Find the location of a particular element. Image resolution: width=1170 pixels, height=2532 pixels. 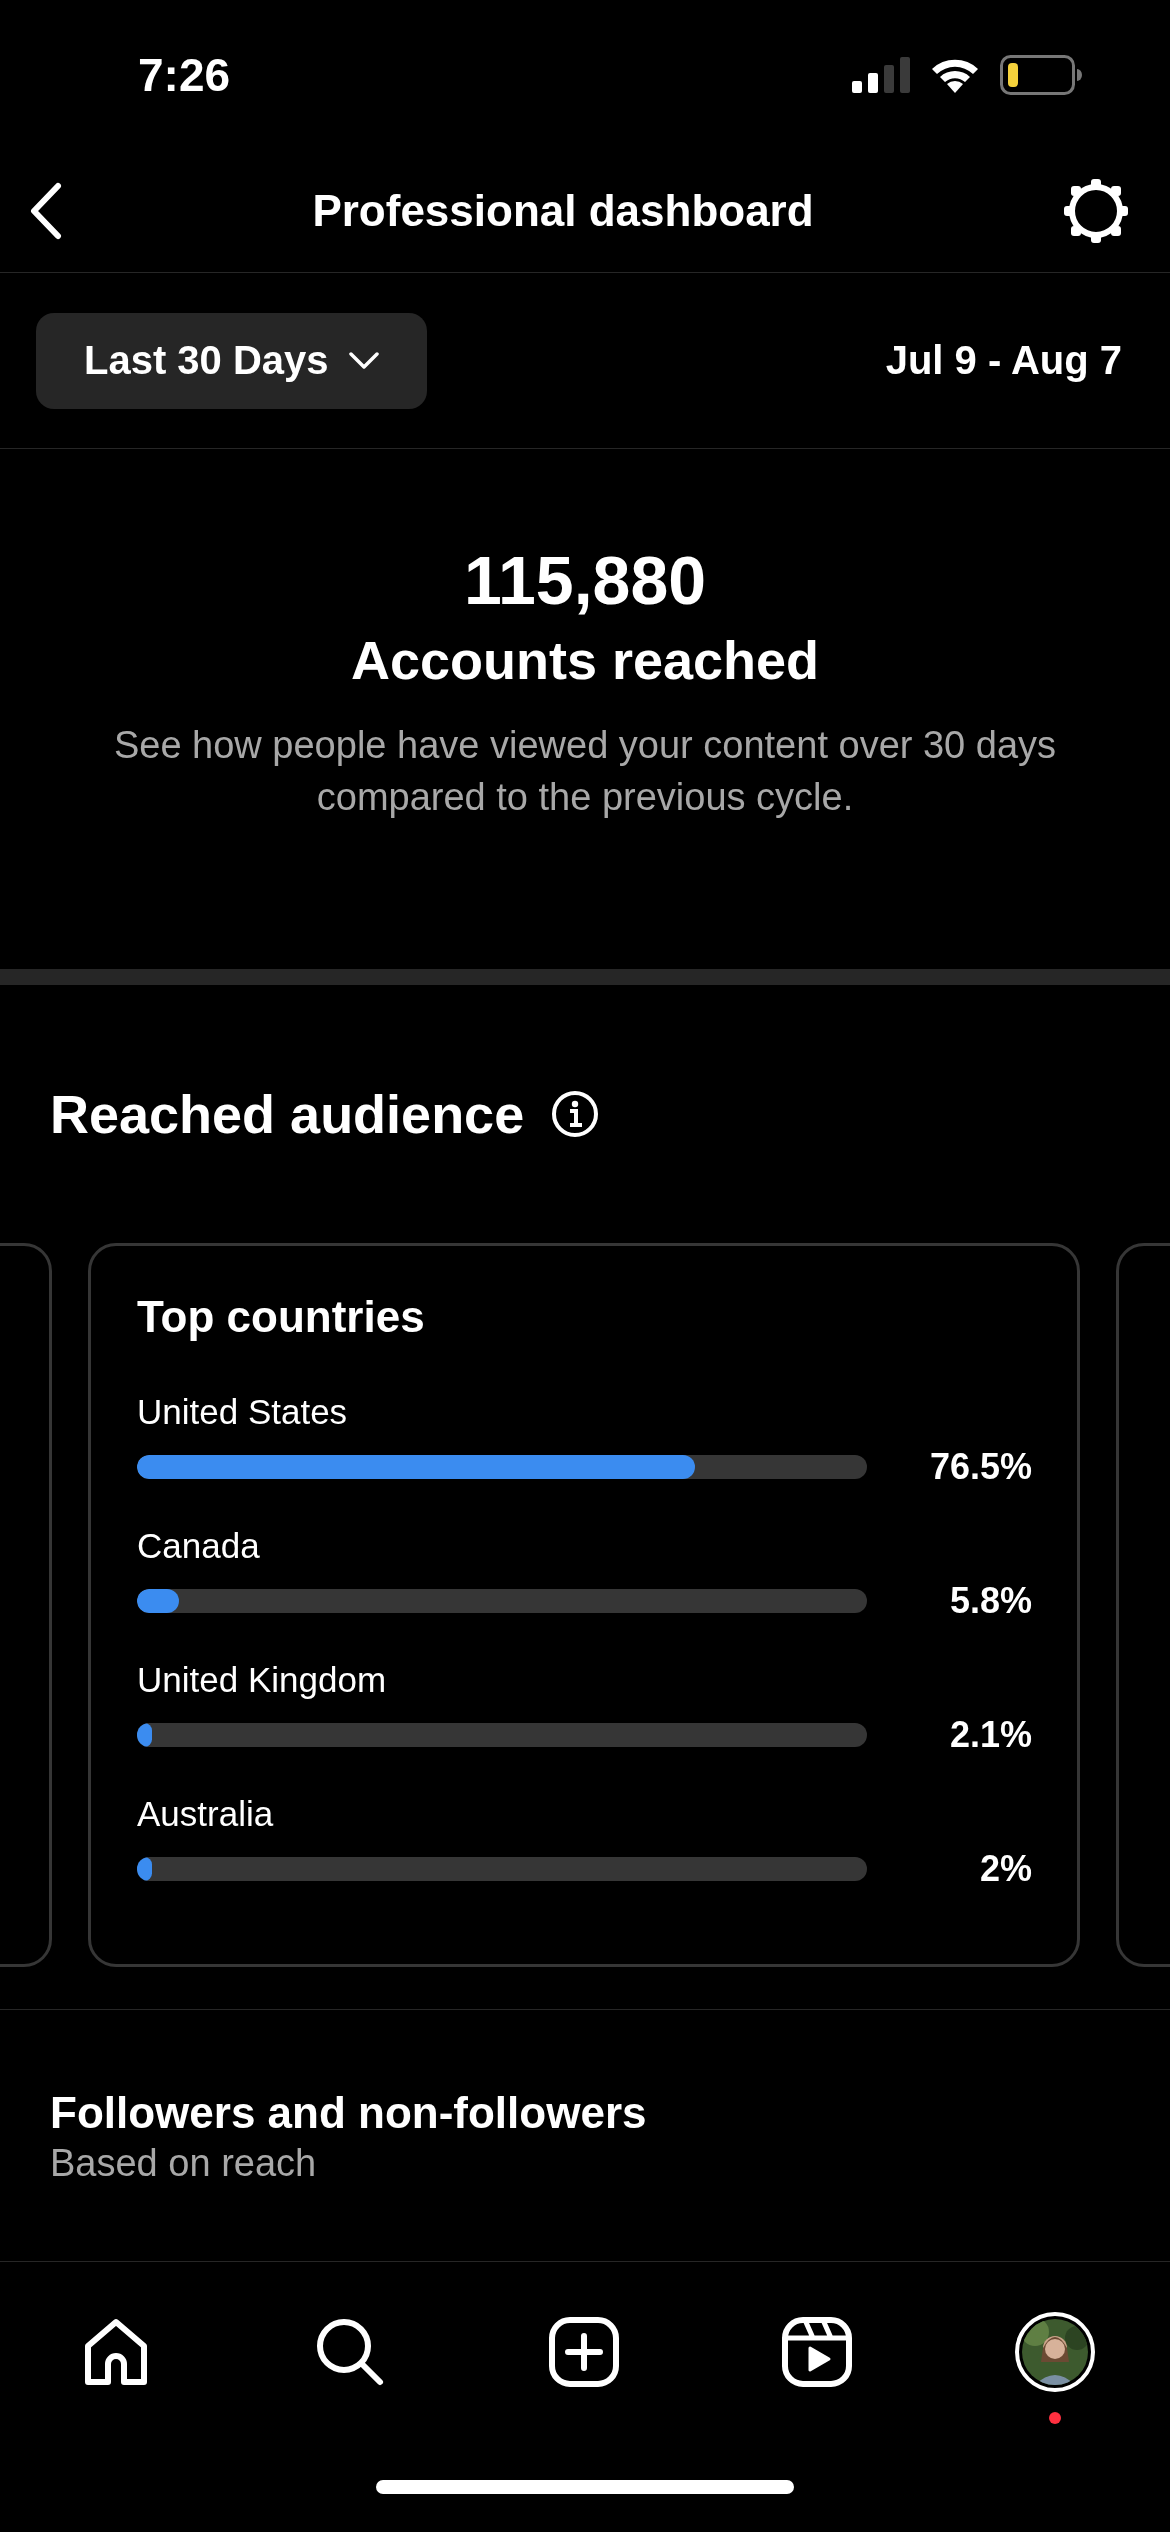

country-name: Canada is located at coordinates (199, 1546).